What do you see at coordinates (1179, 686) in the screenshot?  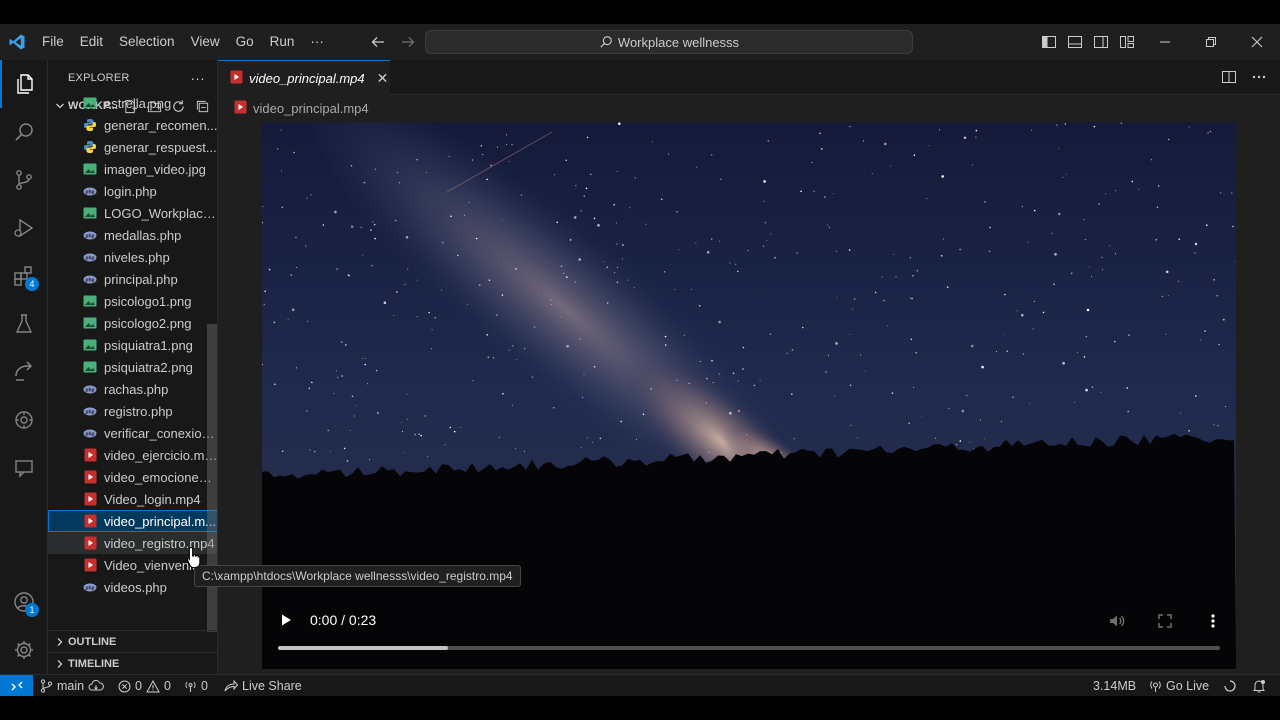 I see `go-live-button: Go Live` at bounding box center [1179, 686].